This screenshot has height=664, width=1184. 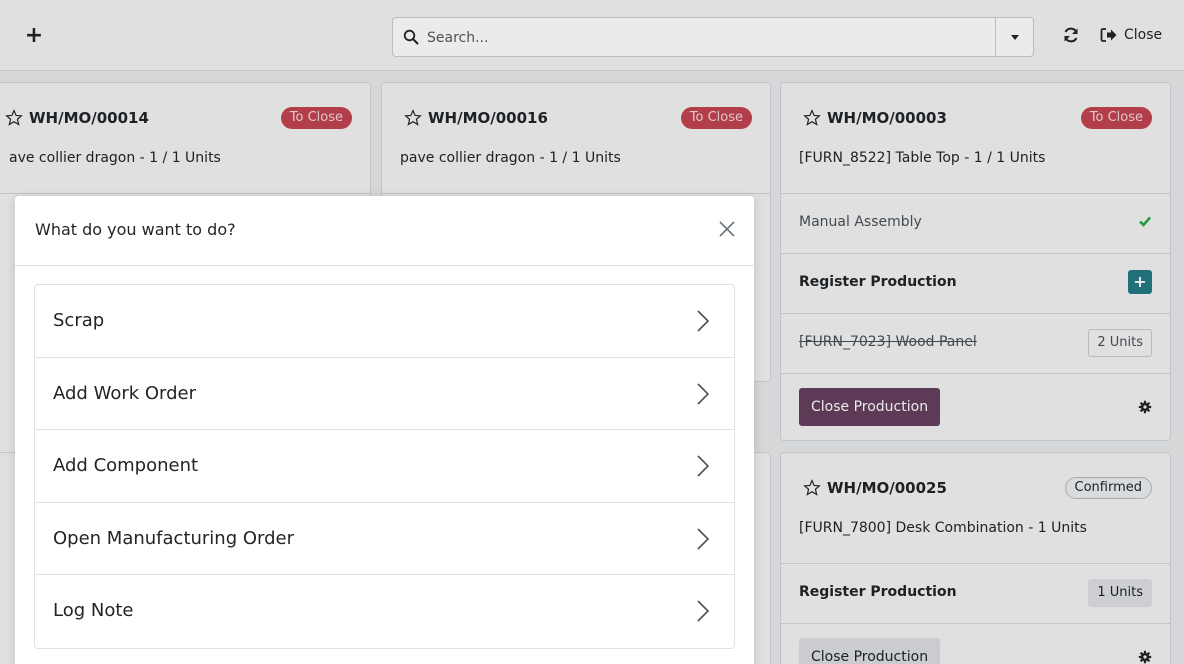 What do you see at coordinates (727, 229) in the screenshot?
I see `close-icon` at bounding box center [727, 229].